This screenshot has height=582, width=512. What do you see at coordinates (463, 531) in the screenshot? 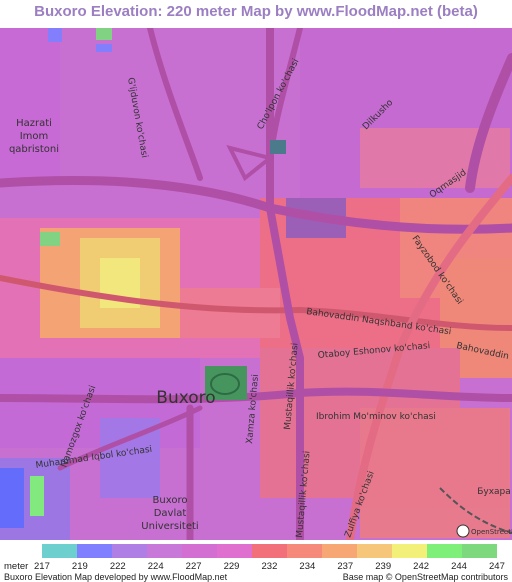
I see `osm-logo-icon` at bounding box center [463, 531].